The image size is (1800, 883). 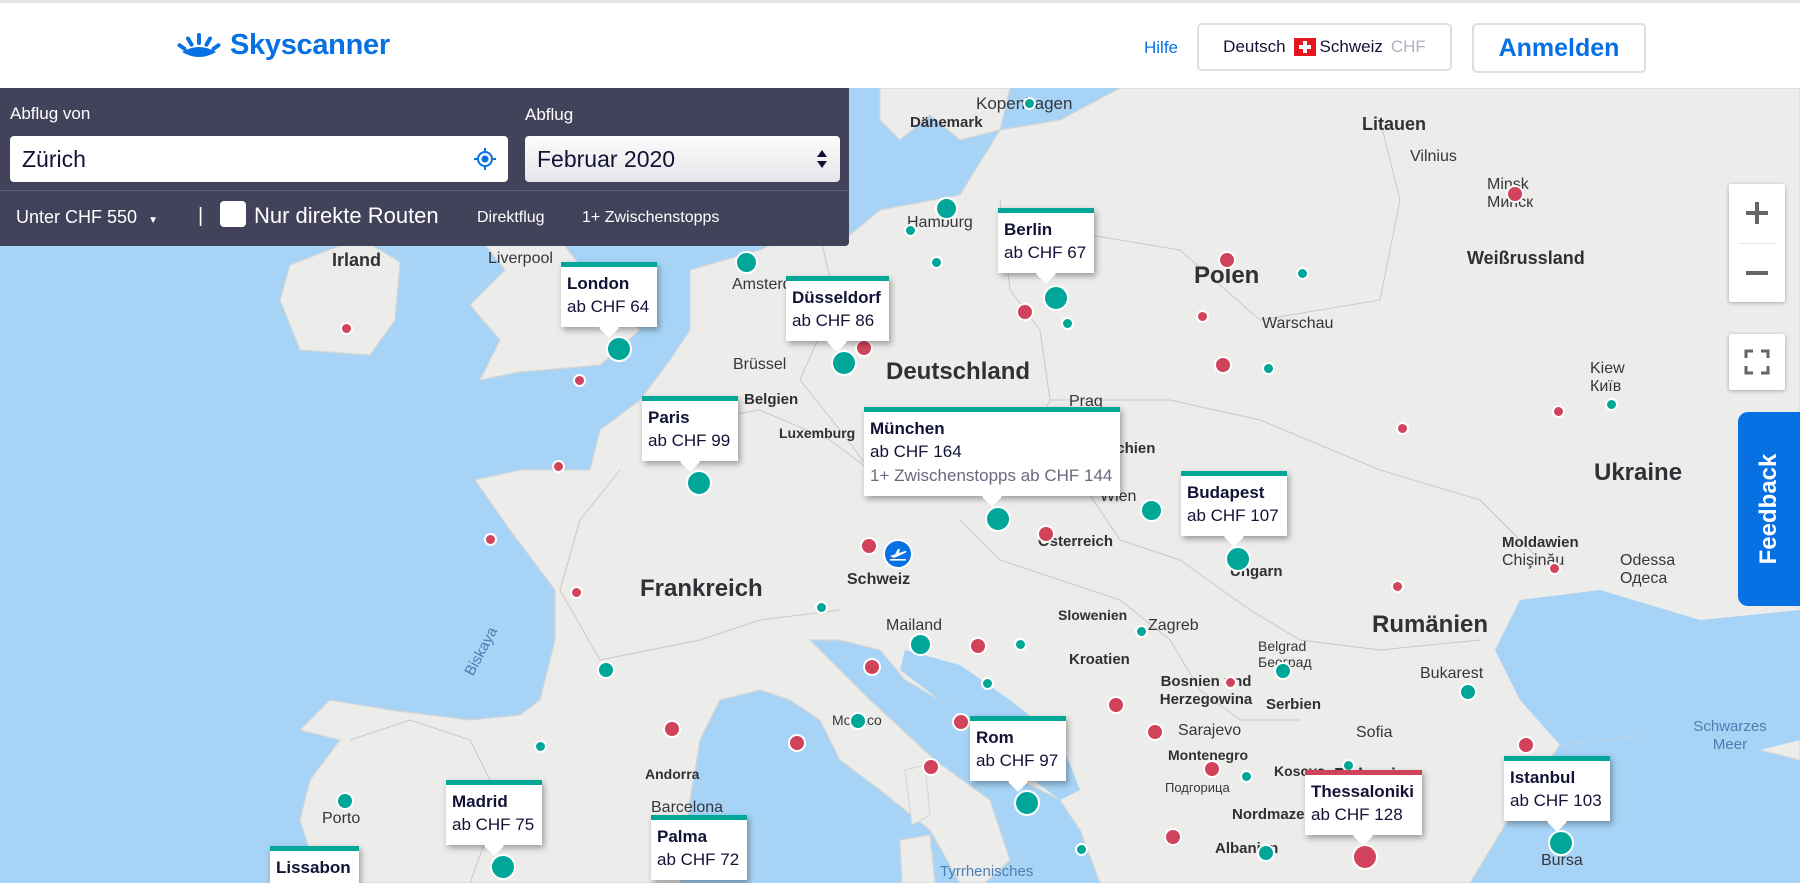 I want to click on price-pin-budapest: Budapest ab CHF 107, so click(x=1234, y=509).